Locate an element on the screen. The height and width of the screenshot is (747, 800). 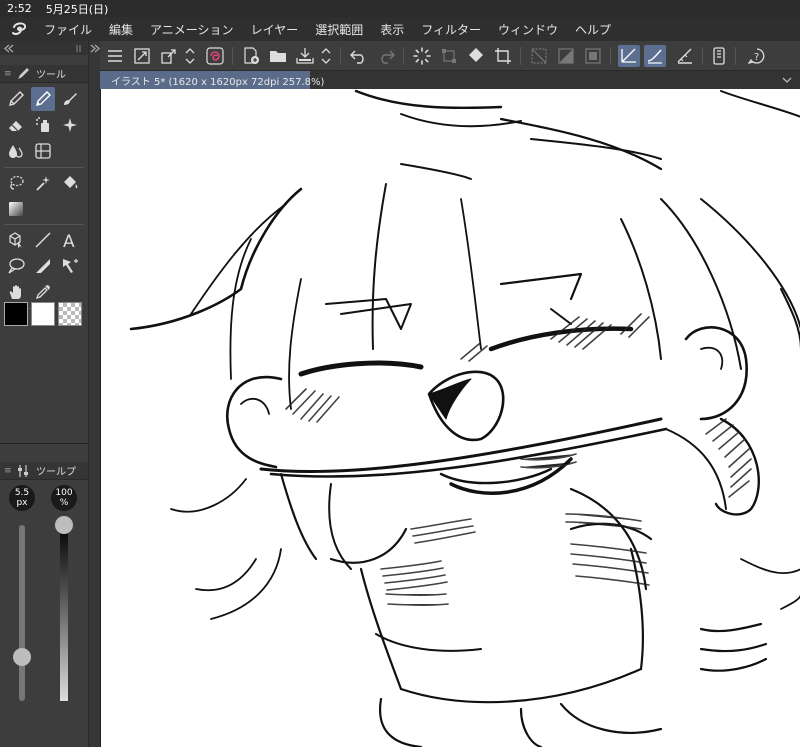
stabilizer-icon is located at coordinates (655, 56).